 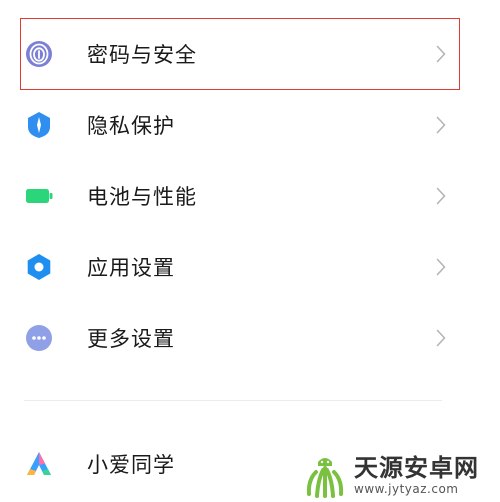 I want to click on watermark-text: 天源安卓网 www.jytyaz.com, so click(x=416, y=475).